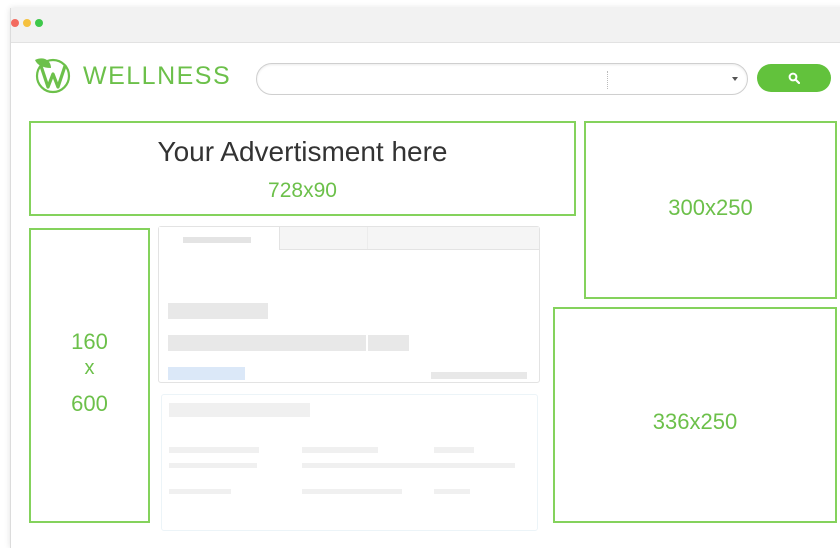  Describe the element at coordinates (349, 462) in the screenshot. I see `content-placeholder-card-secondary` at that location.